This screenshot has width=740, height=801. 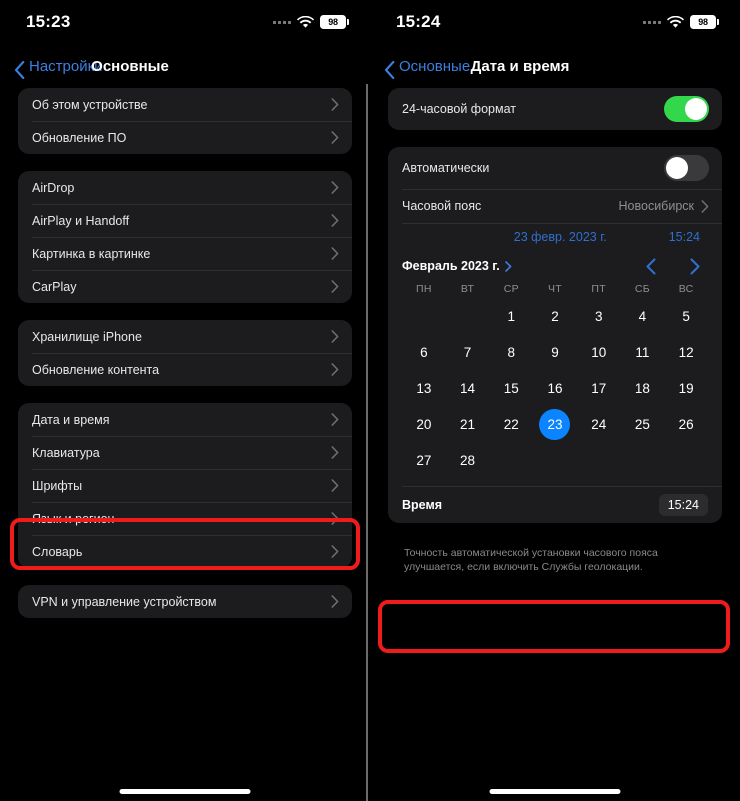 I want to click on calendar-week-row: 13 14 15 16 17 18 19, so click(x=555, y=388).